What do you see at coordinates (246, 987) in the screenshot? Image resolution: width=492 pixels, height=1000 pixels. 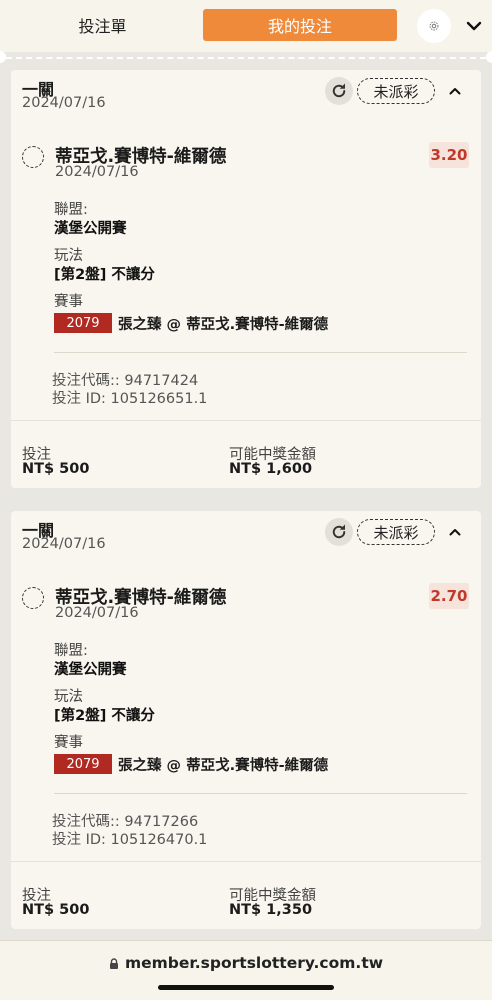 I see `home-indicator` at bounding box center [246, 987].